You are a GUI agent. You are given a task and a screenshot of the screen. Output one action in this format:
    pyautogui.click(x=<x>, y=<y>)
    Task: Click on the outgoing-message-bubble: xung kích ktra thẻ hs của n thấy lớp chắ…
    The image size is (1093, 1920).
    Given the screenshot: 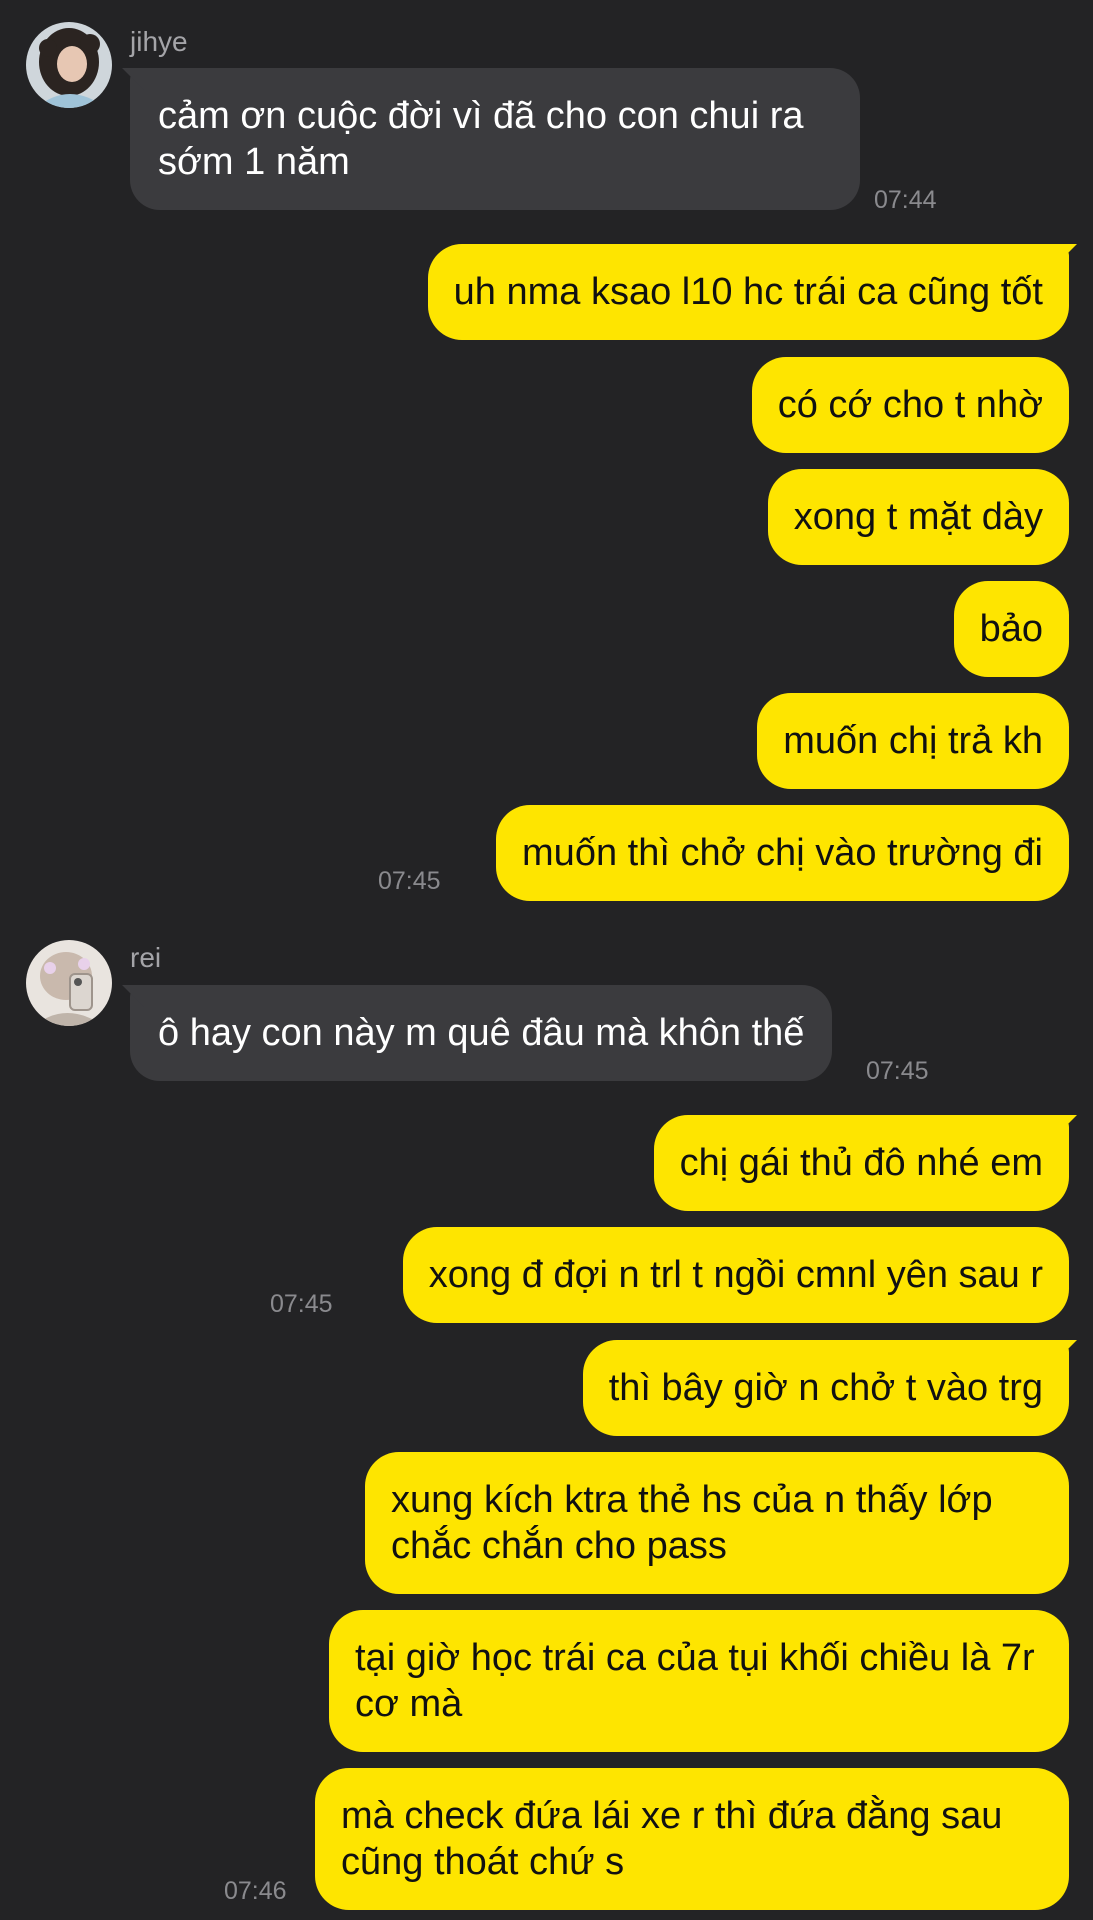 What is the action you would take?
    pyautogui.click(x=717, y=1523)
    